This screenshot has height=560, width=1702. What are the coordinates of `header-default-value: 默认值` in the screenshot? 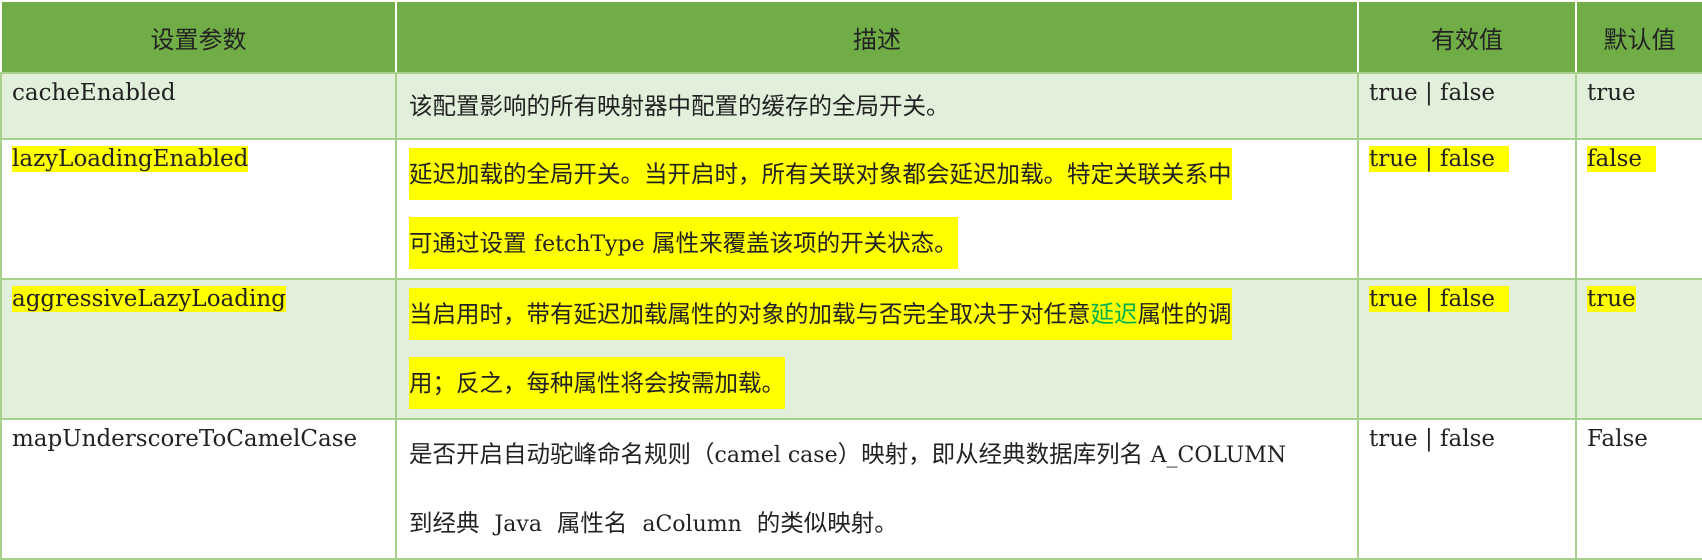 It's located at (1638, 37).